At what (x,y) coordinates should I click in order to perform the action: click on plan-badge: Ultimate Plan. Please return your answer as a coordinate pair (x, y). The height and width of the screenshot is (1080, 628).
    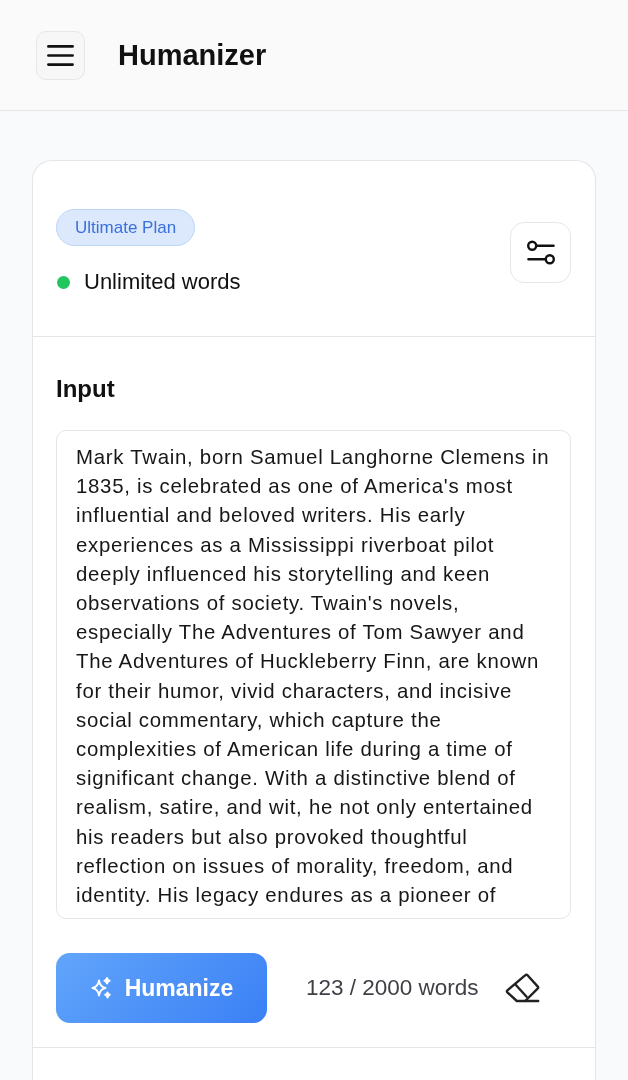
    Looking at the image, I should click on (126, 227).